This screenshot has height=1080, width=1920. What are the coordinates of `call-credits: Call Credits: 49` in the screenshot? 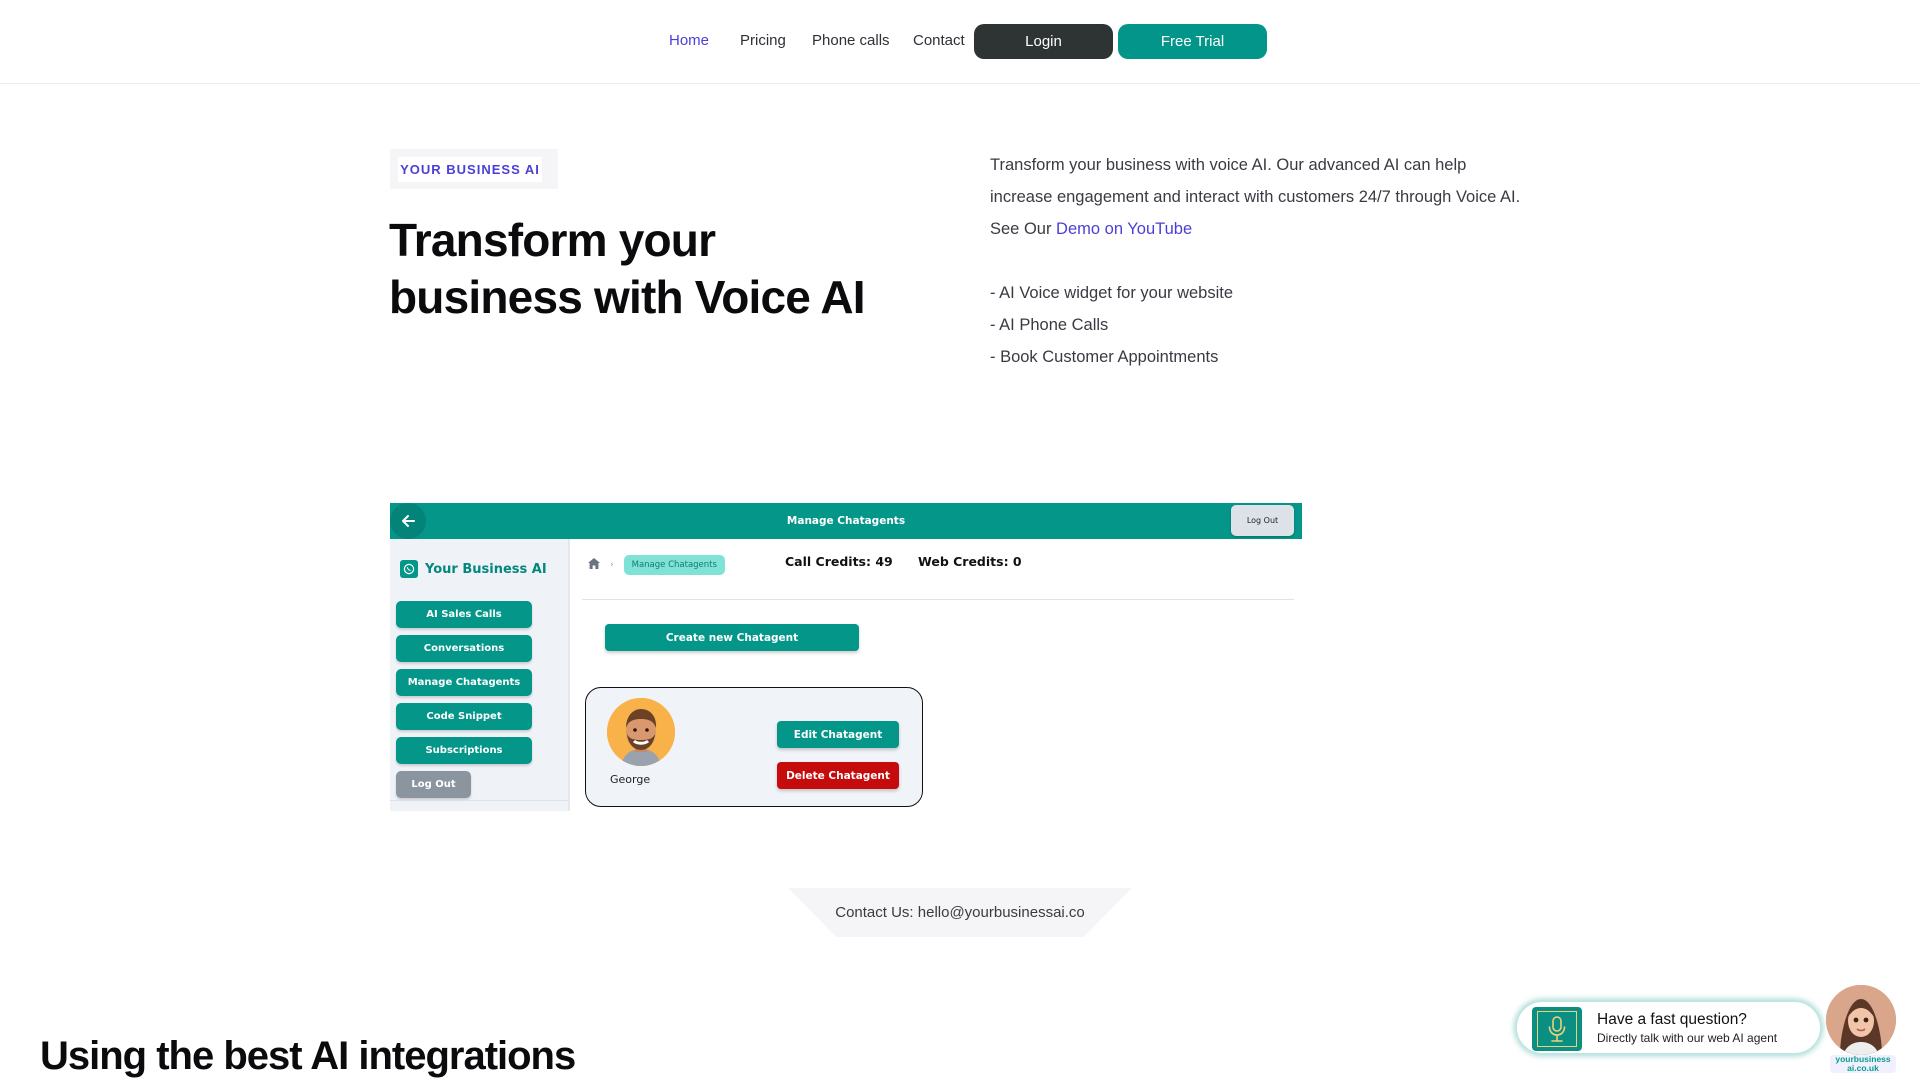 It's located at (839, 561).